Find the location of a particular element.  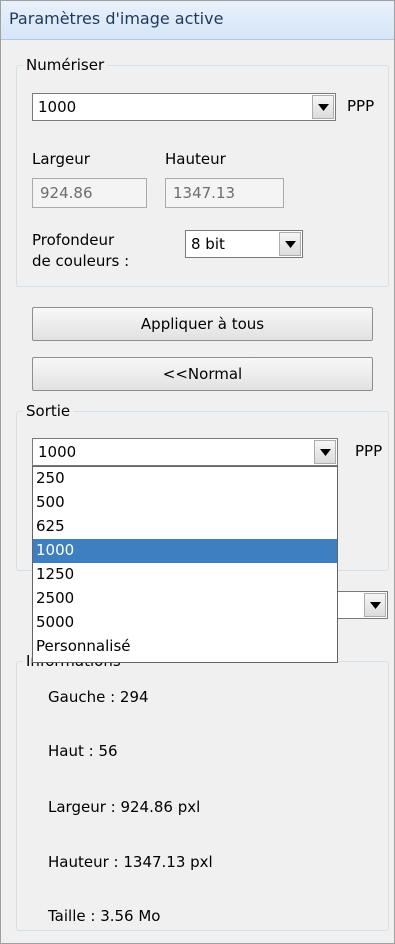

output-resolution-select: 1000 is located at coordinates (185, 452).